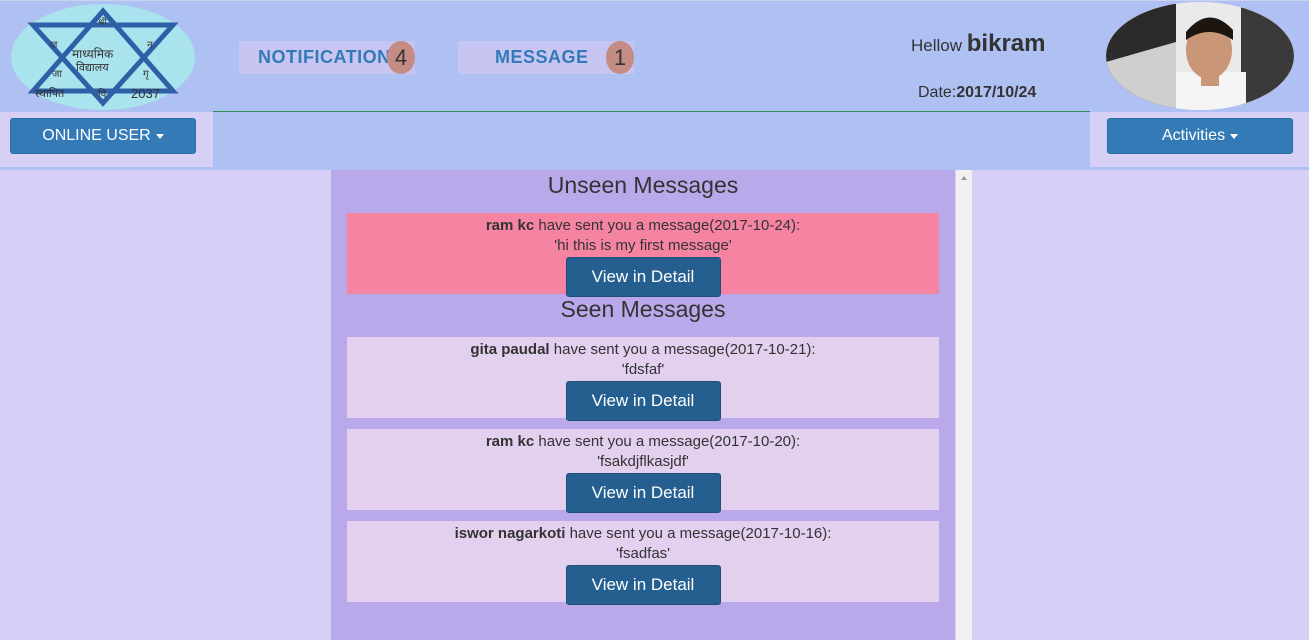 The height and width of the screenshot is (640, 1309). What do you see at coordinates (643, 369) in the screenshot?
I see `message-body: 'fdsfaf'` at bounding box center [643, 369].